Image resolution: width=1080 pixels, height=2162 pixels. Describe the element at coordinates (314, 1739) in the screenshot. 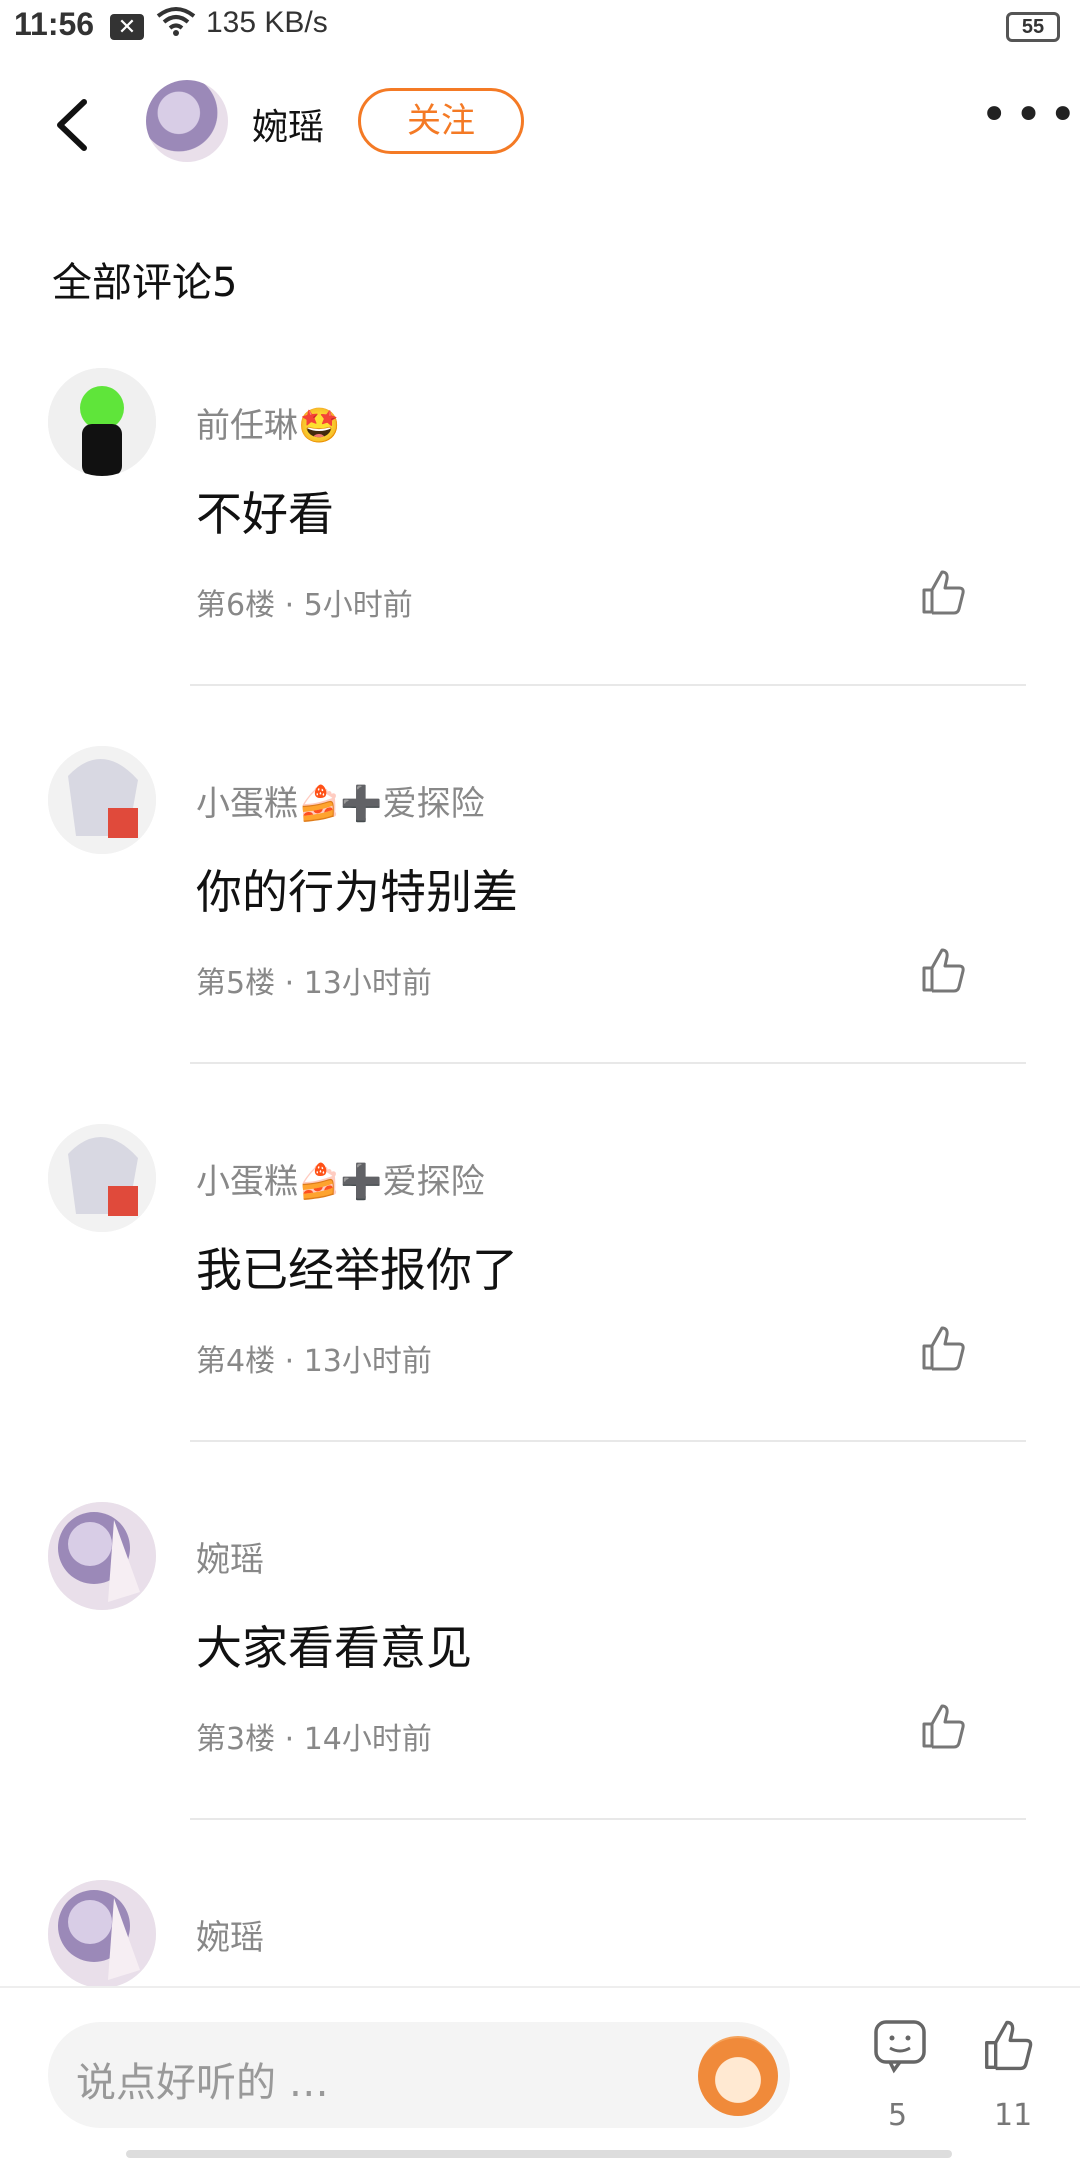

I see `comment-meta: 第3楼 · 14小时前` at that location.